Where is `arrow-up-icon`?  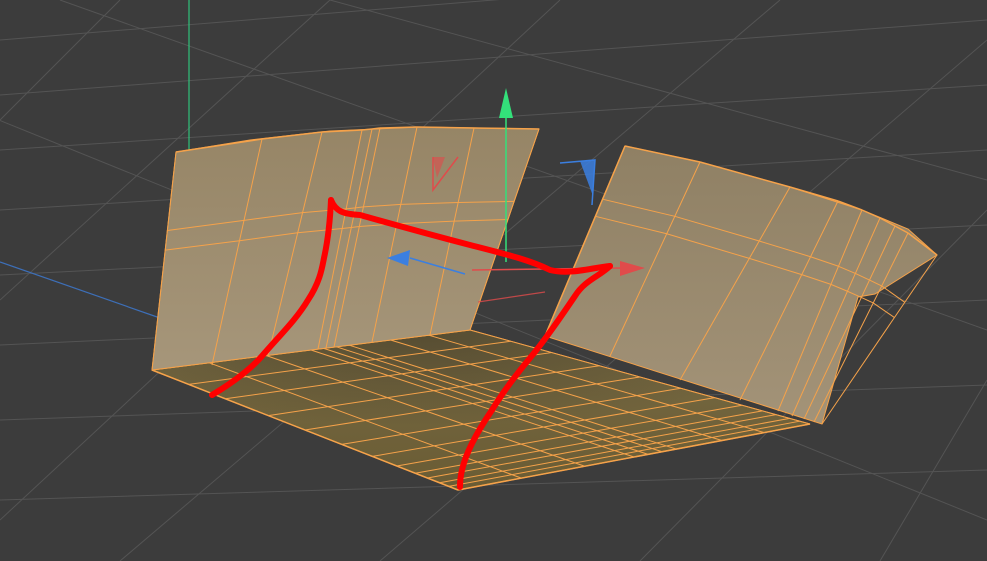 arrow-up-icon is located at coordinates (506, 103).